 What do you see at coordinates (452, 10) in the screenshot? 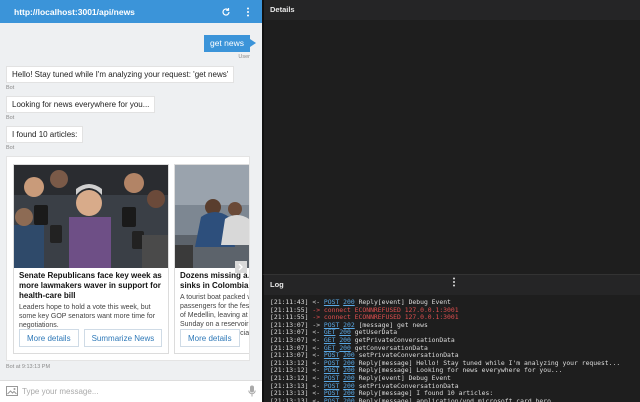
I see `details-title: Details` at bounding box center [452, 10].